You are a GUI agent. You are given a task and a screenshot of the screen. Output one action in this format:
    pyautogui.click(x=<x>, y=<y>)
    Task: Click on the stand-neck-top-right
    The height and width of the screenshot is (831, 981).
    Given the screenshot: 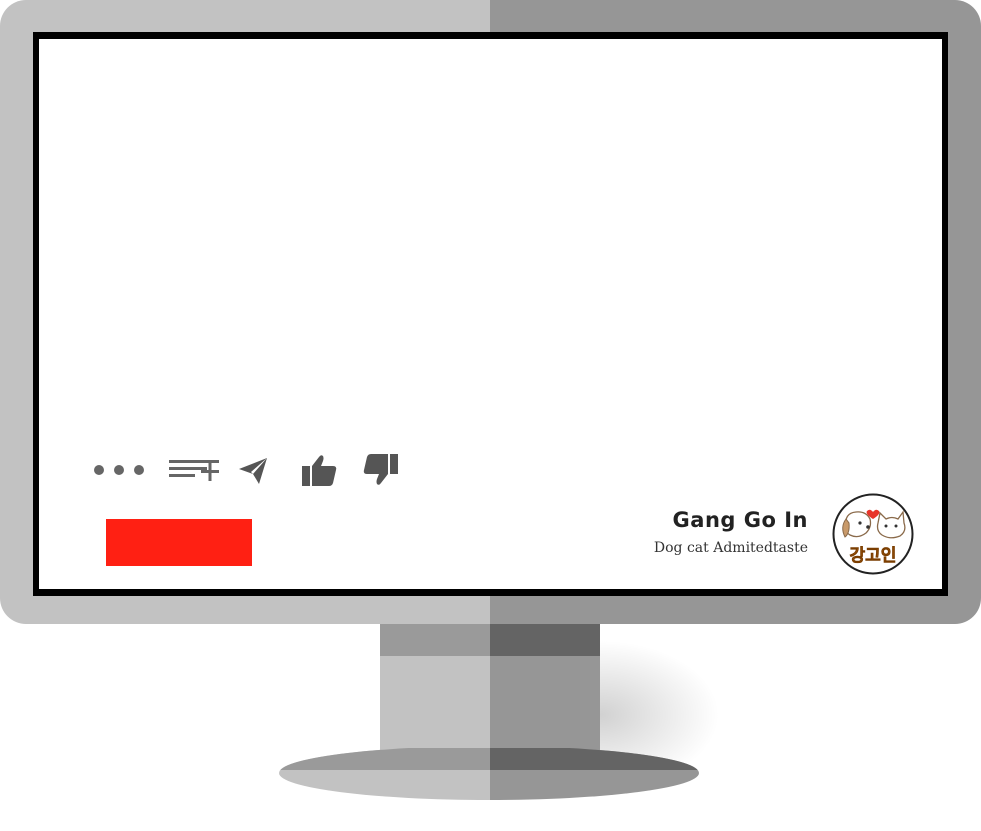 What is the action you would take?
    pyautogui.click(x=545, y=640)
    